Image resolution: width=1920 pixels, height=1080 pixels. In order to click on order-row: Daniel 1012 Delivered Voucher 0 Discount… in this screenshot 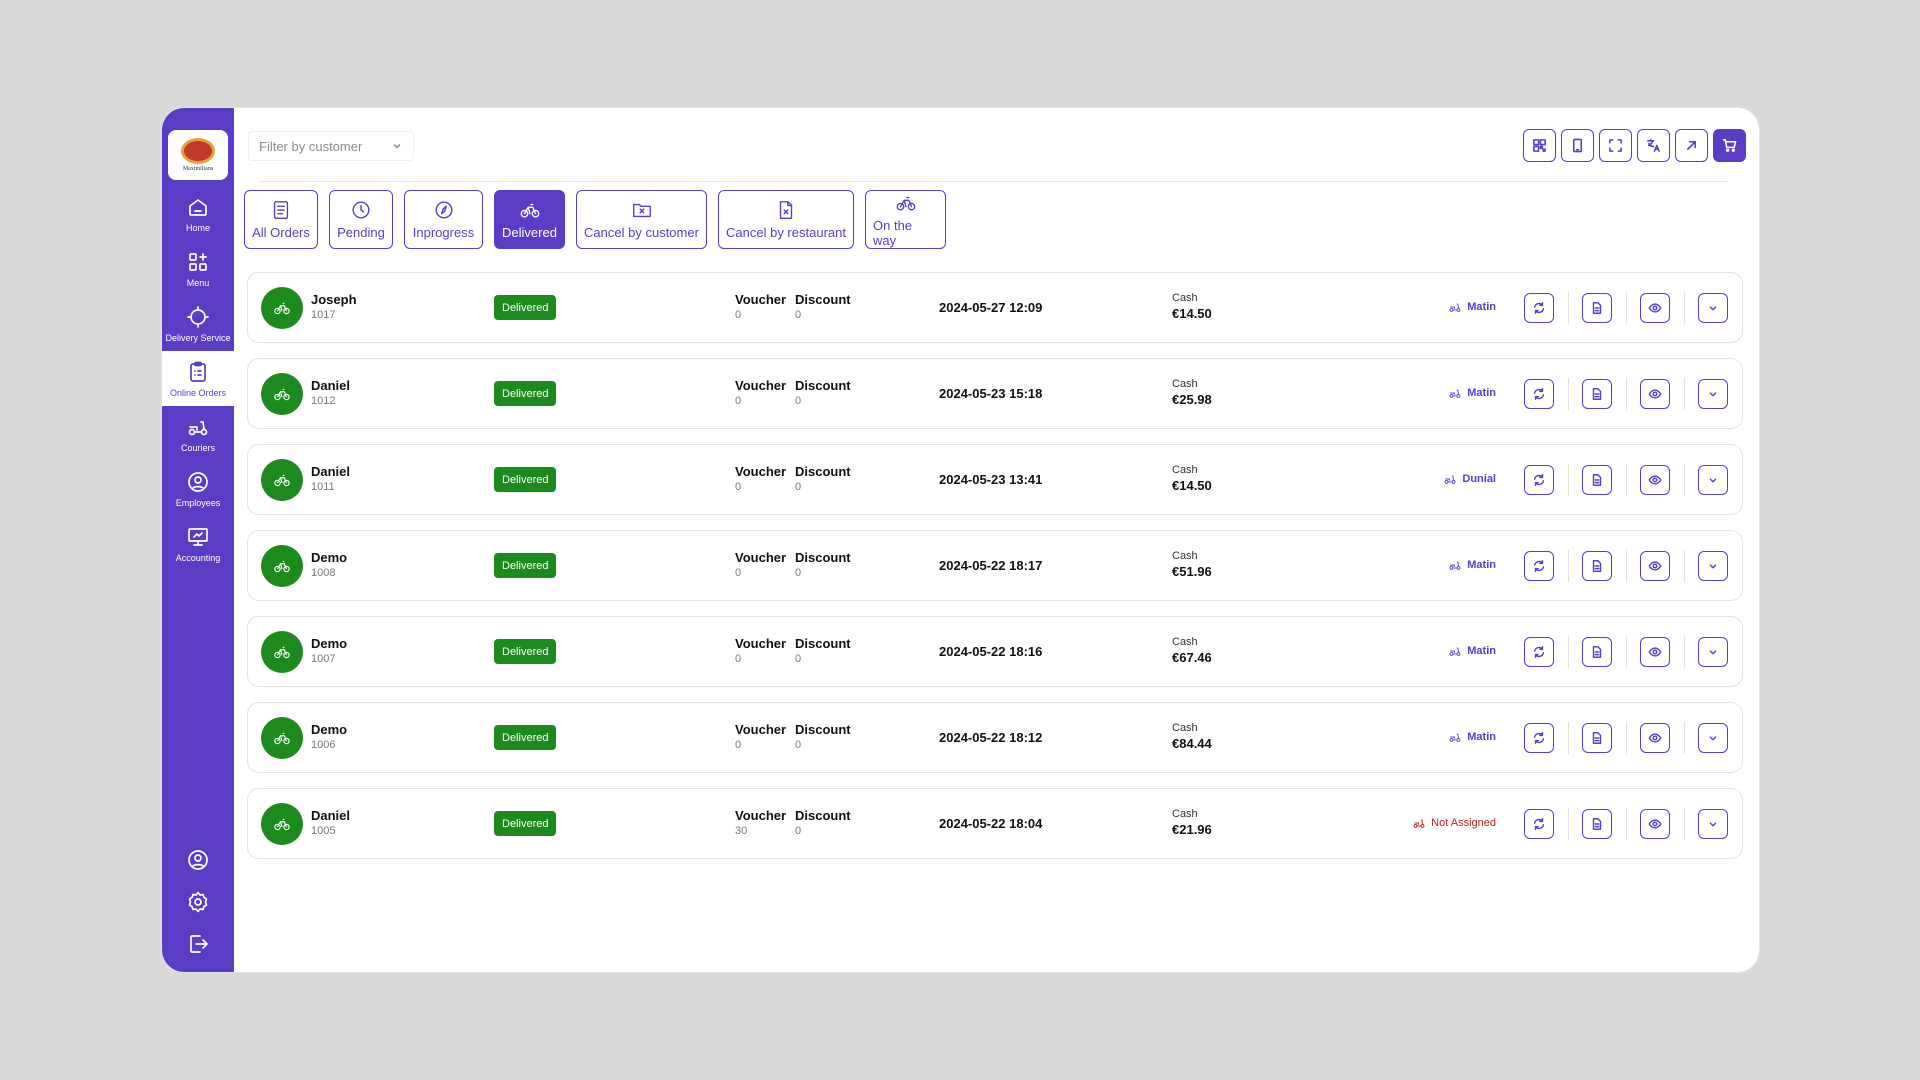, I will do `click(995, 393)`.